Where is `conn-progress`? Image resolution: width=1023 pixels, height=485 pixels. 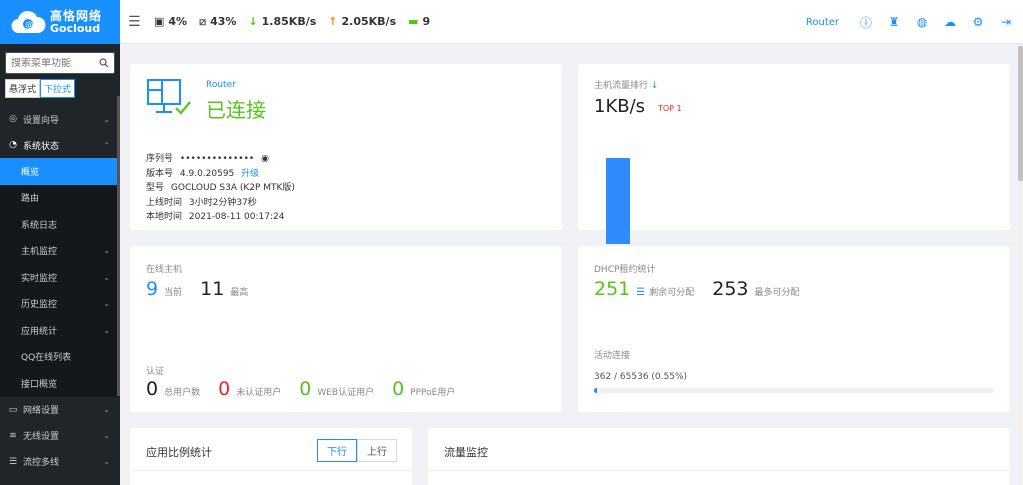 conn-progress is located at coordinates (794, 390).